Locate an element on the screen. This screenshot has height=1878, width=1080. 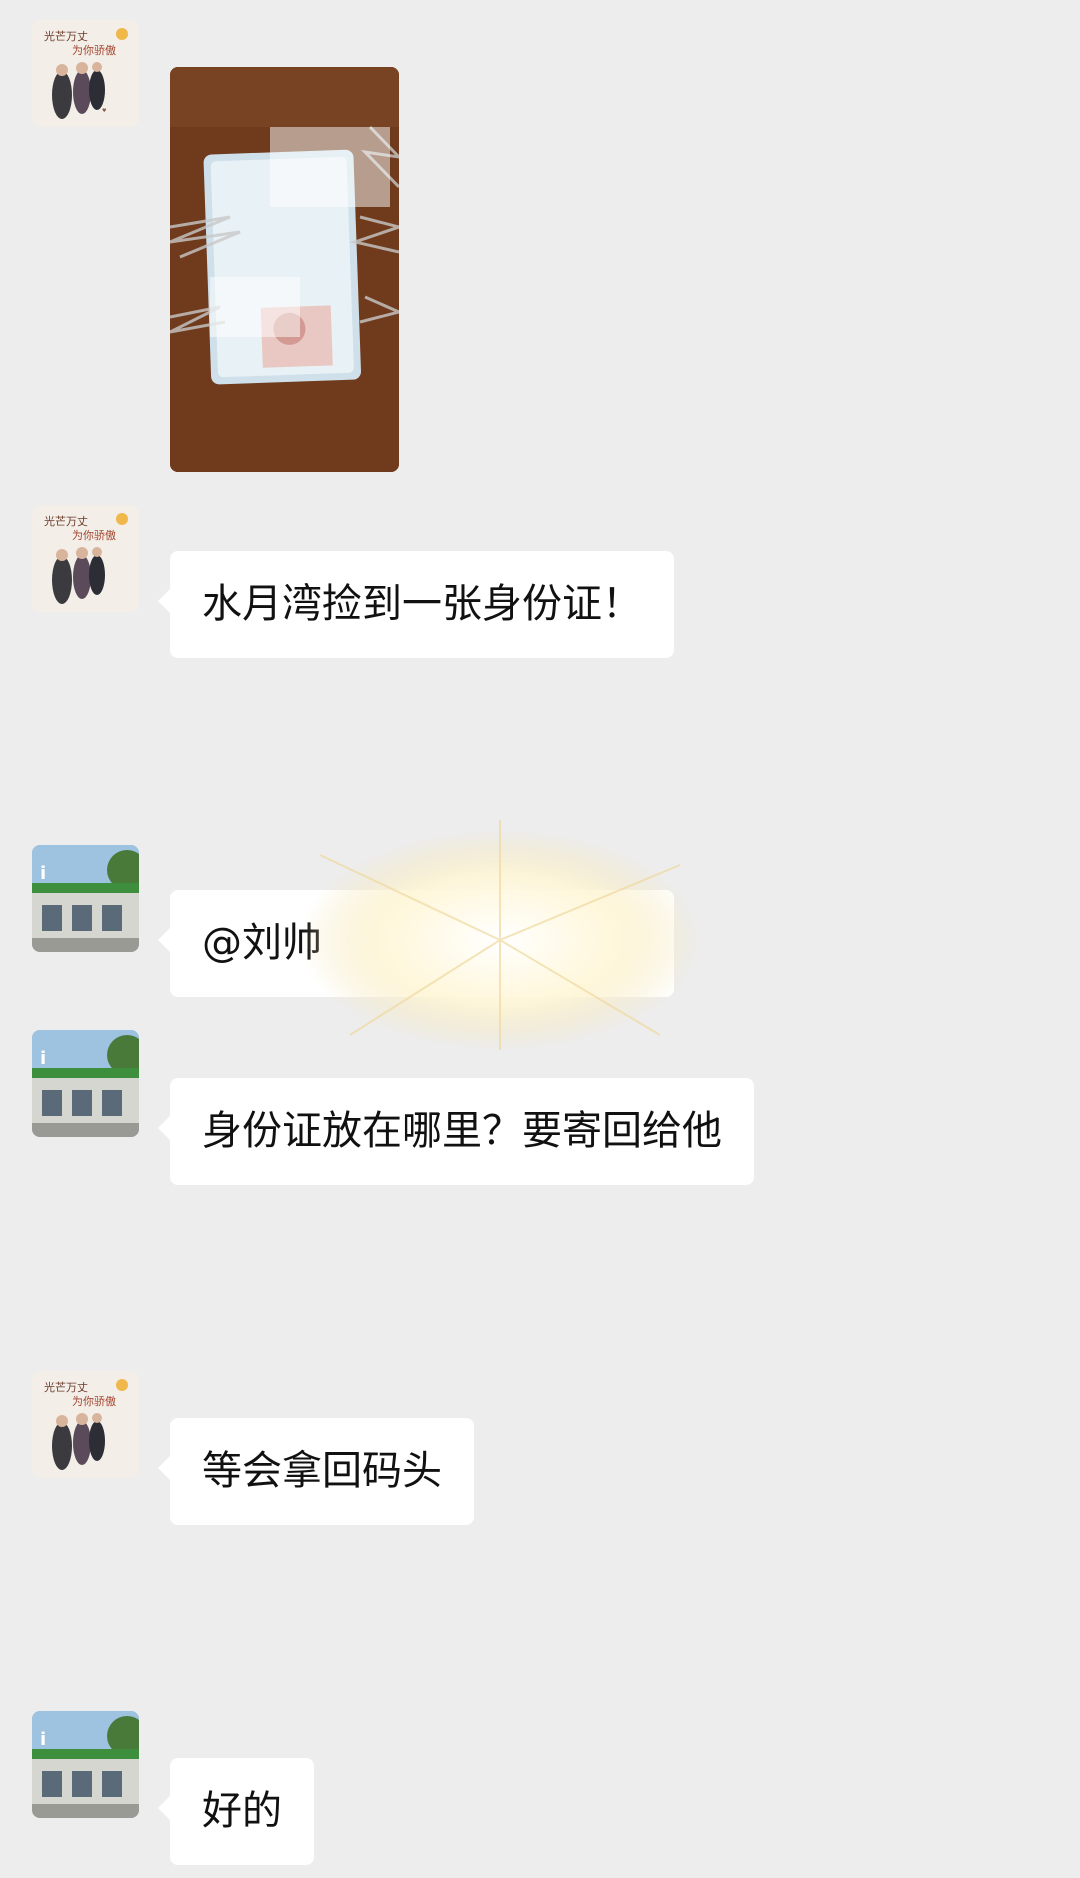
chat-image is located at coordinates (284, 269).